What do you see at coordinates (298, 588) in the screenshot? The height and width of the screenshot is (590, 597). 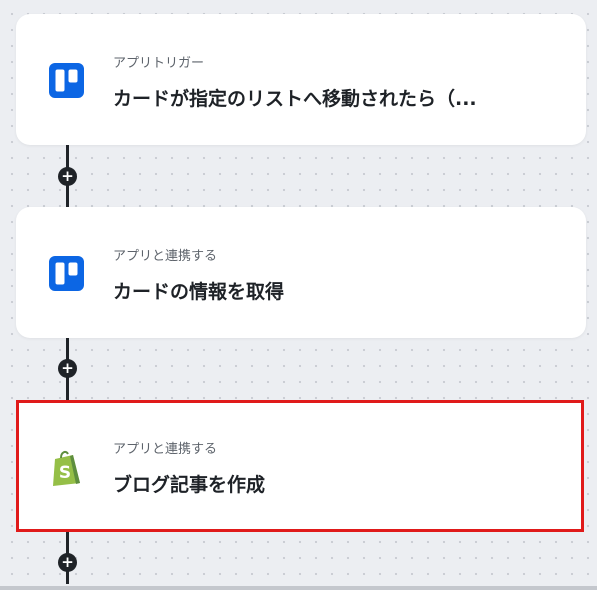 I see `bottom-divider` at bounding box center [298, 588].